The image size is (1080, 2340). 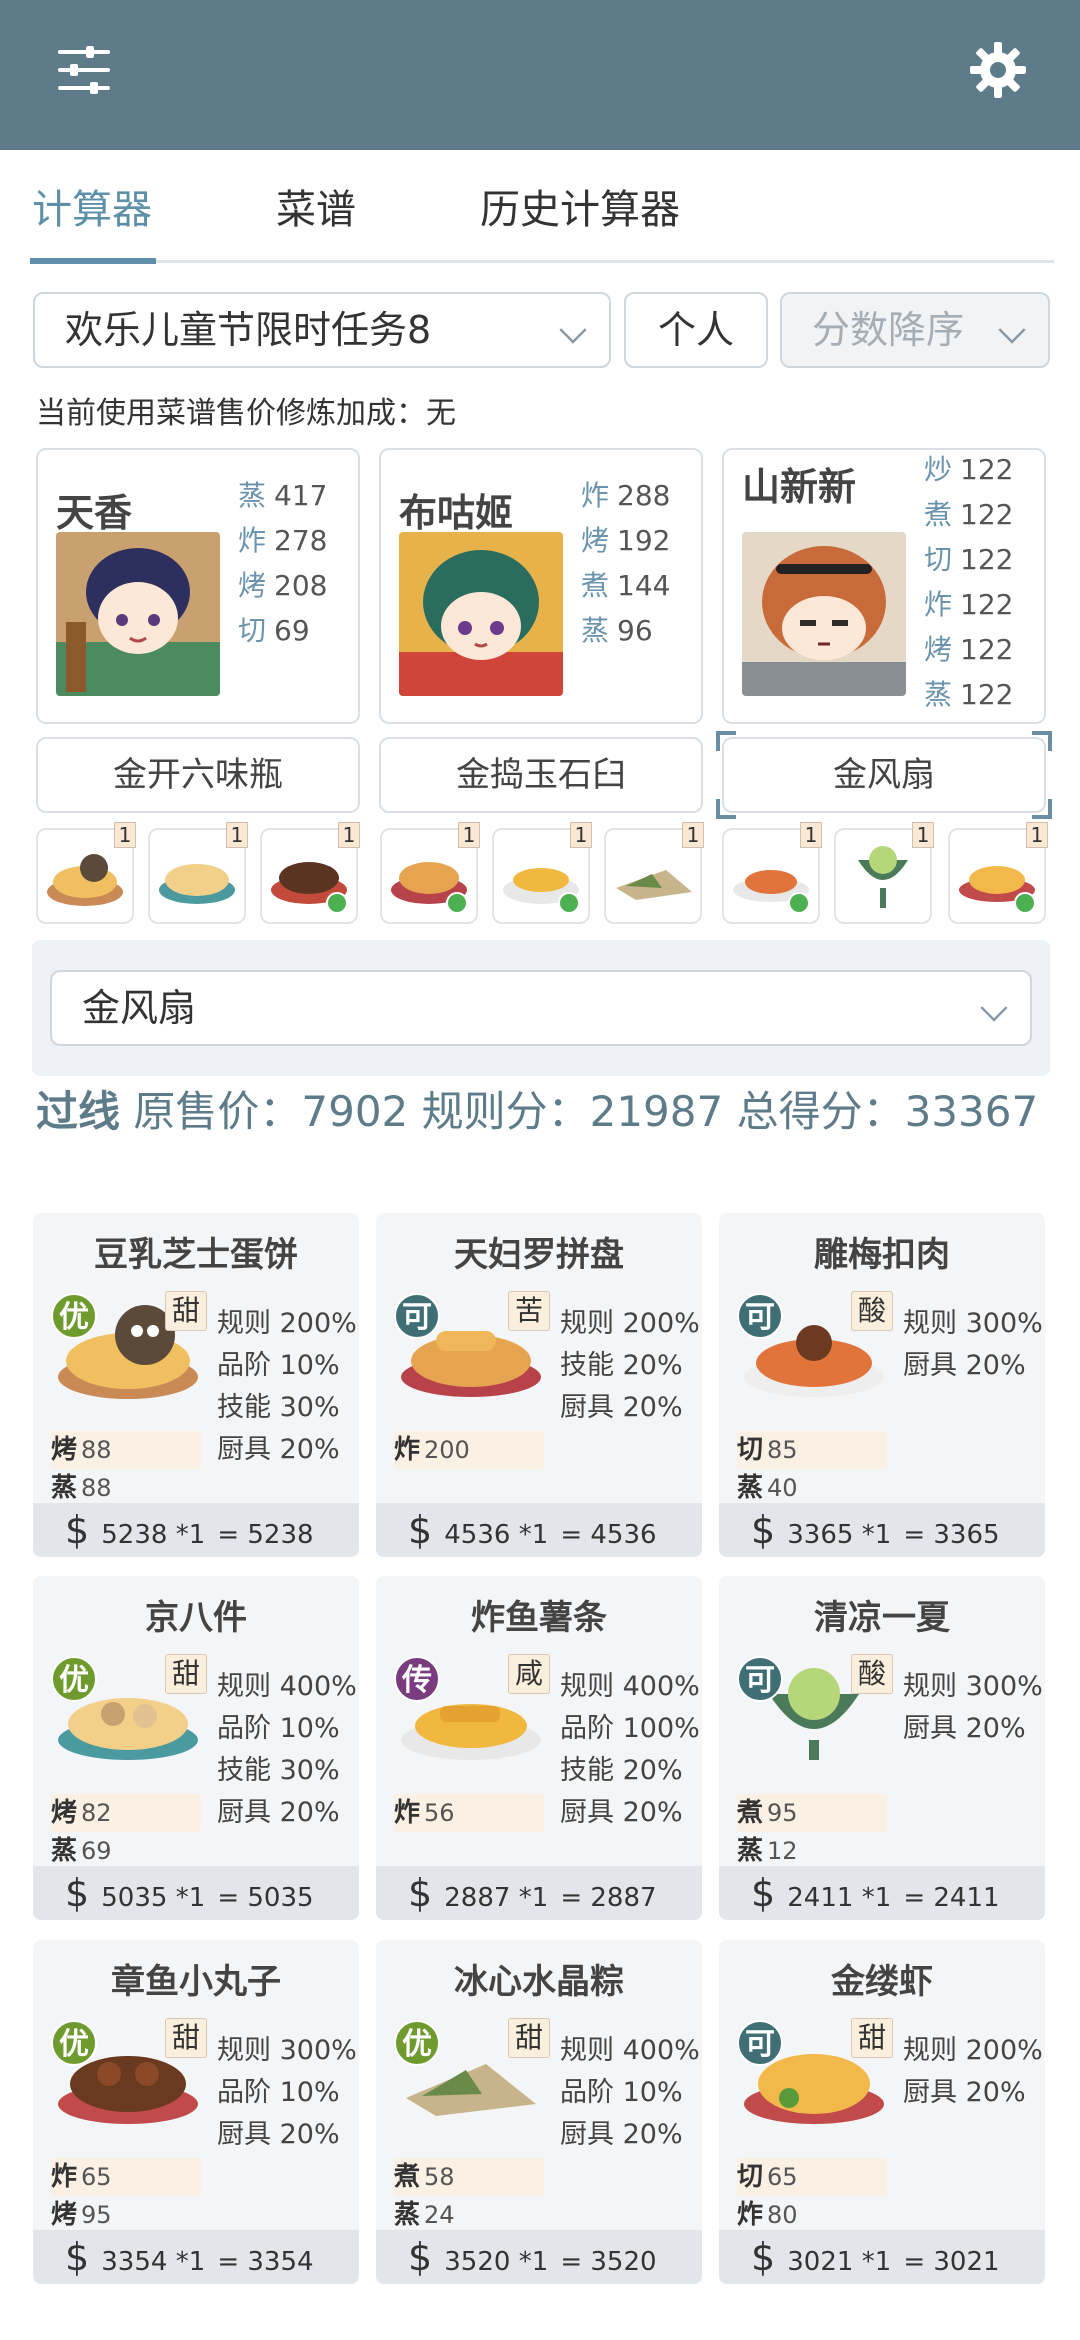 I want to click on selection-corner, so click(x=726, y=809).